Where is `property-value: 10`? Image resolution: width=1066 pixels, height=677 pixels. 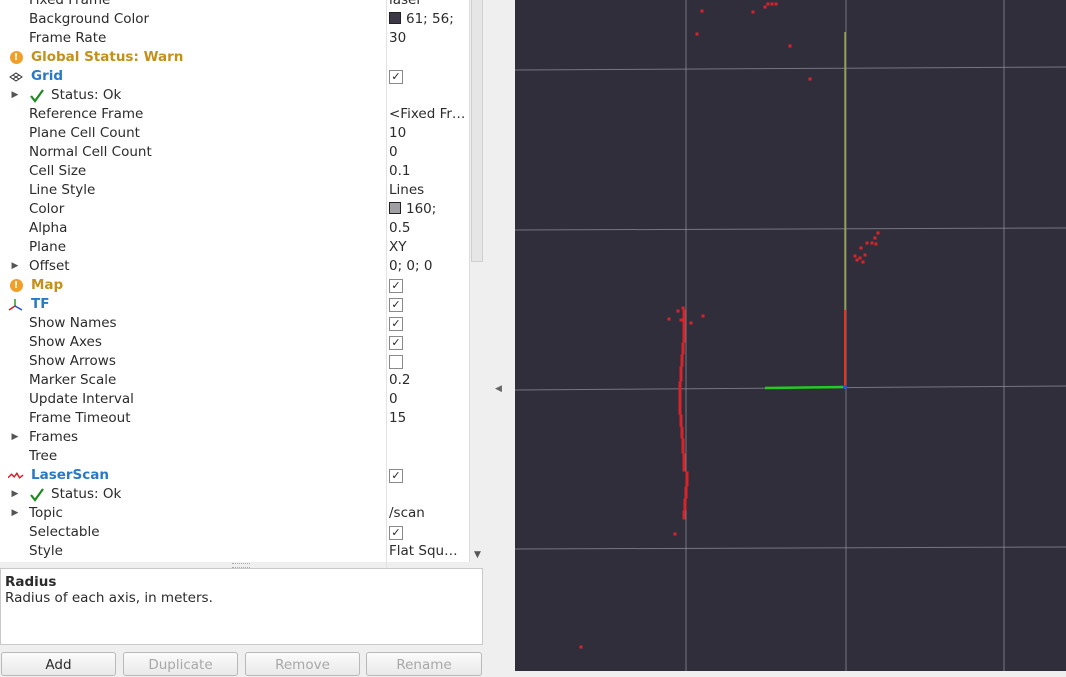
property-value: 10 is located at coordinates (428, 133).